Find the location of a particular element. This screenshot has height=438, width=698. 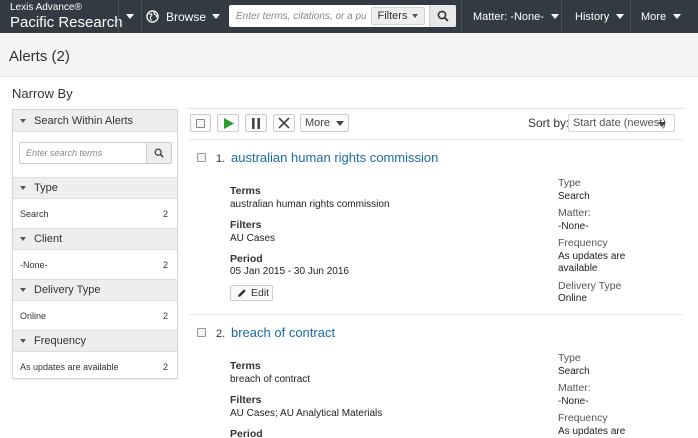

globe-icon is located at coordinates (152, 16).